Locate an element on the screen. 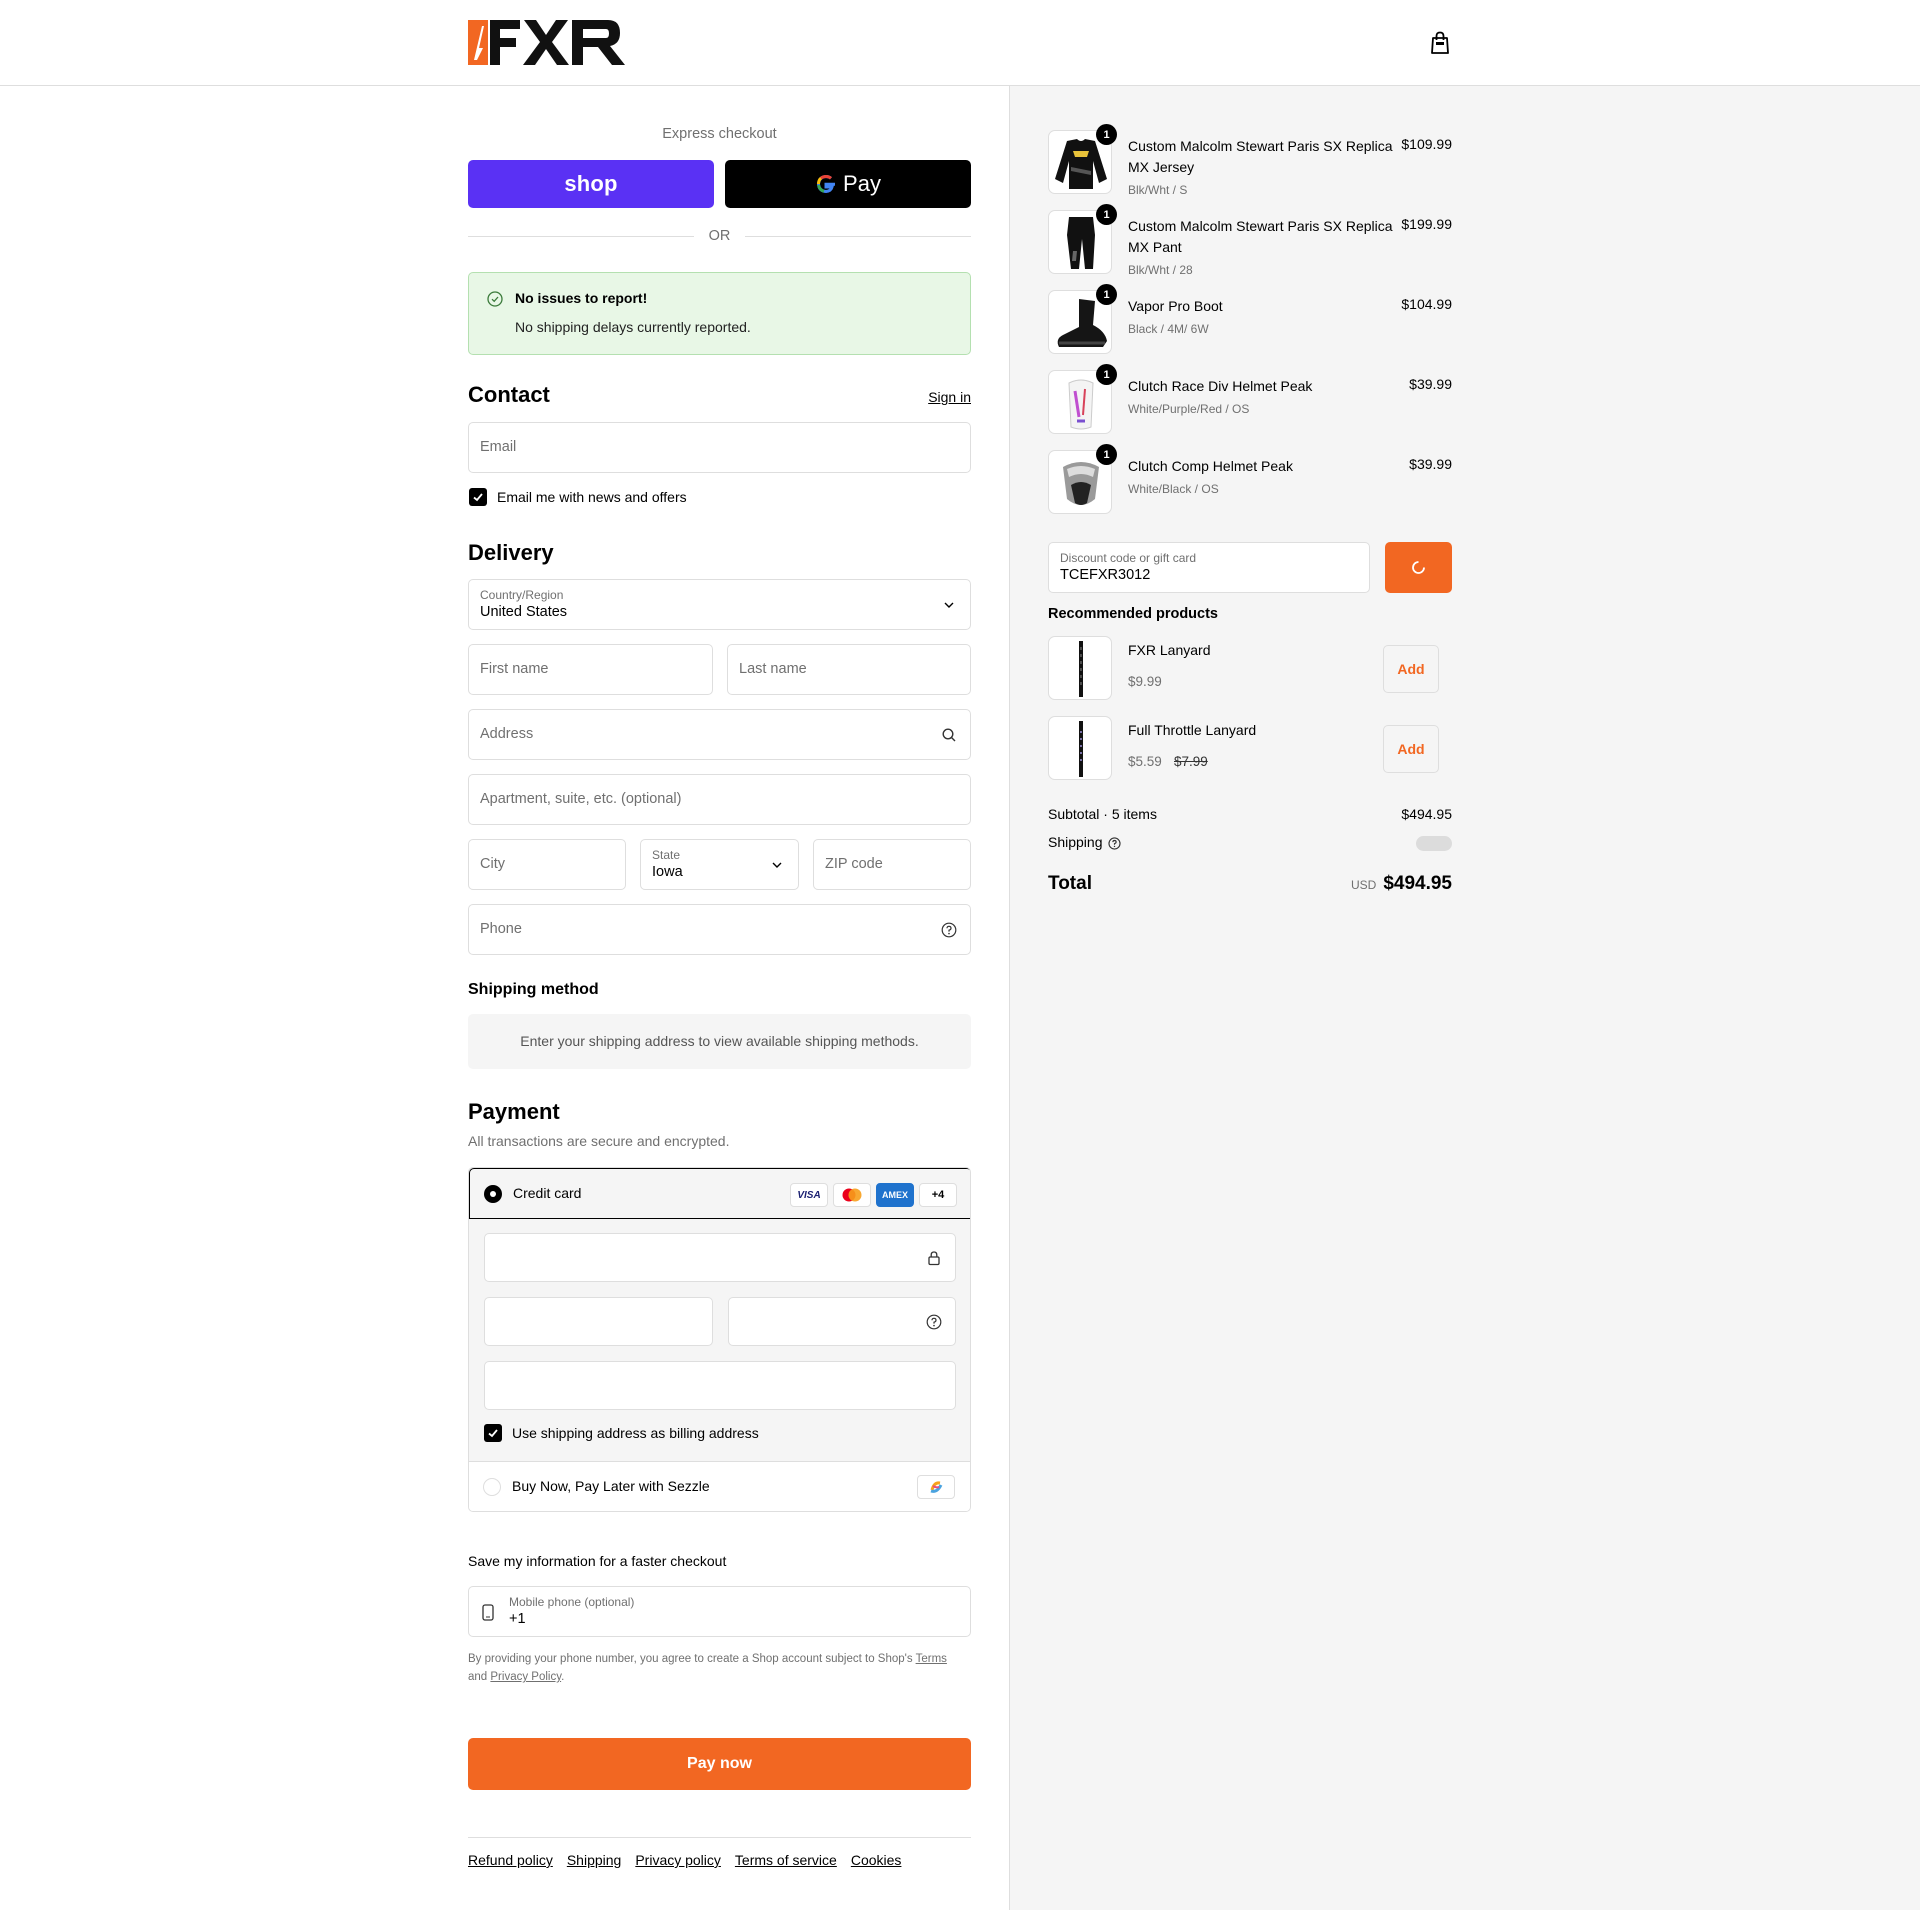 Image resolution: width=1920 pixels, height=1910 pixels. card-number-field is located at coordinates (720, 1257).